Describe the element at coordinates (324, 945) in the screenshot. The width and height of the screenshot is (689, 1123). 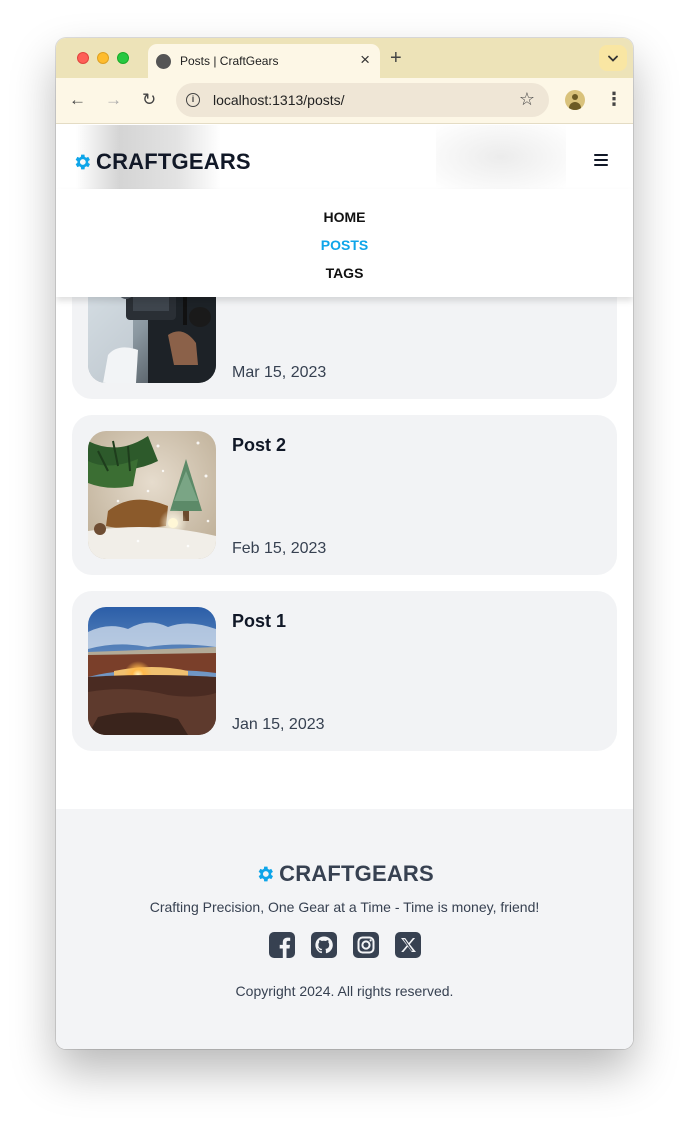
I see `github-icon` at that location.